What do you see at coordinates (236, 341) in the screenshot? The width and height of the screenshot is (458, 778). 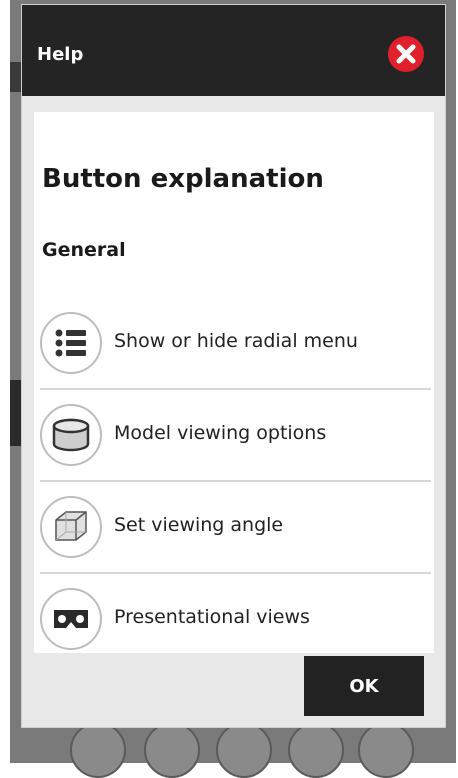 I see `list-item-label: Show or hide radial menu` at bounding box center [236, 341].